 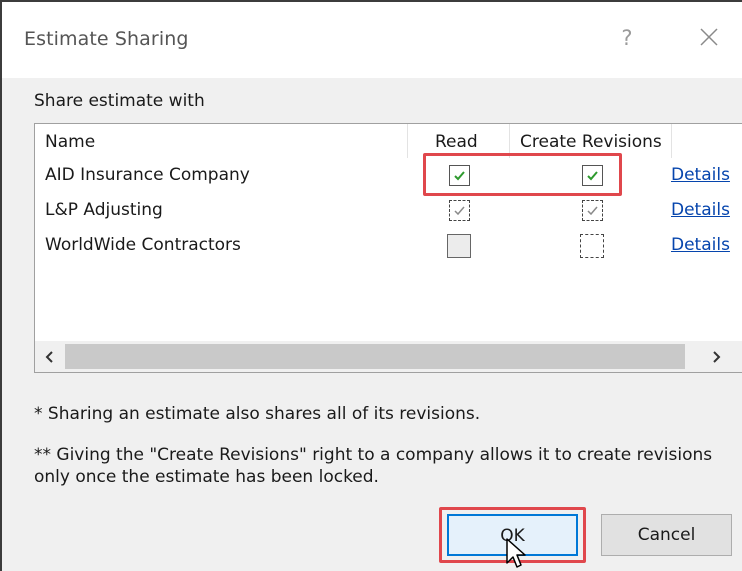 I want to click on chevron-left-icon, so click(x=49, y=356).